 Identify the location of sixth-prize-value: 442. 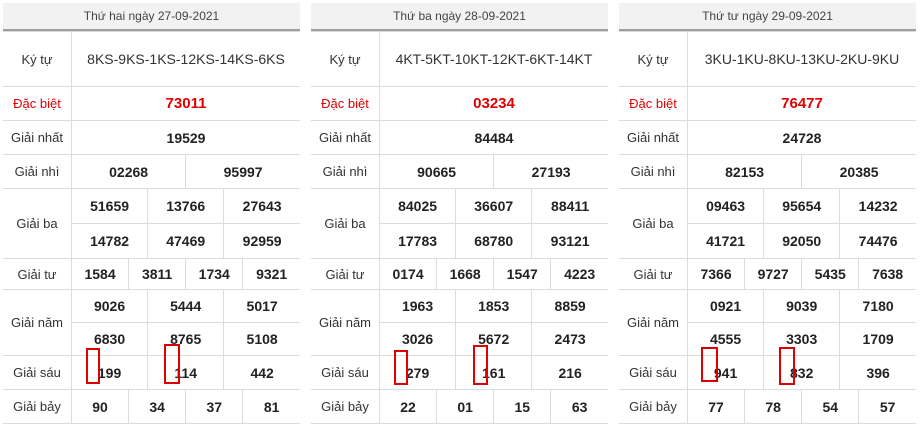
(261, 372).